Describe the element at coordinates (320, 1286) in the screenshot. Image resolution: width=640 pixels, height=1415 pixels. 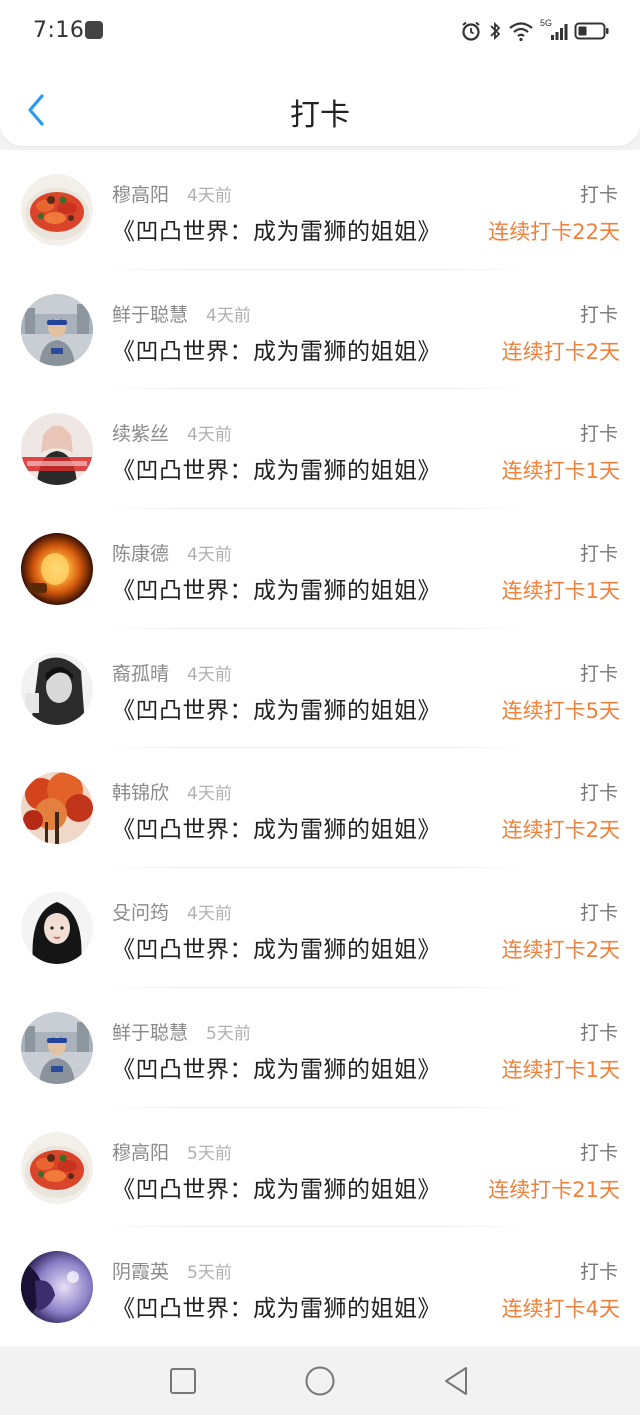
I see `checkin-row: 阴霞英 5天前《凹凸世界：成为雷狮的姐姐》 打卡连续打卡4天` at that location.